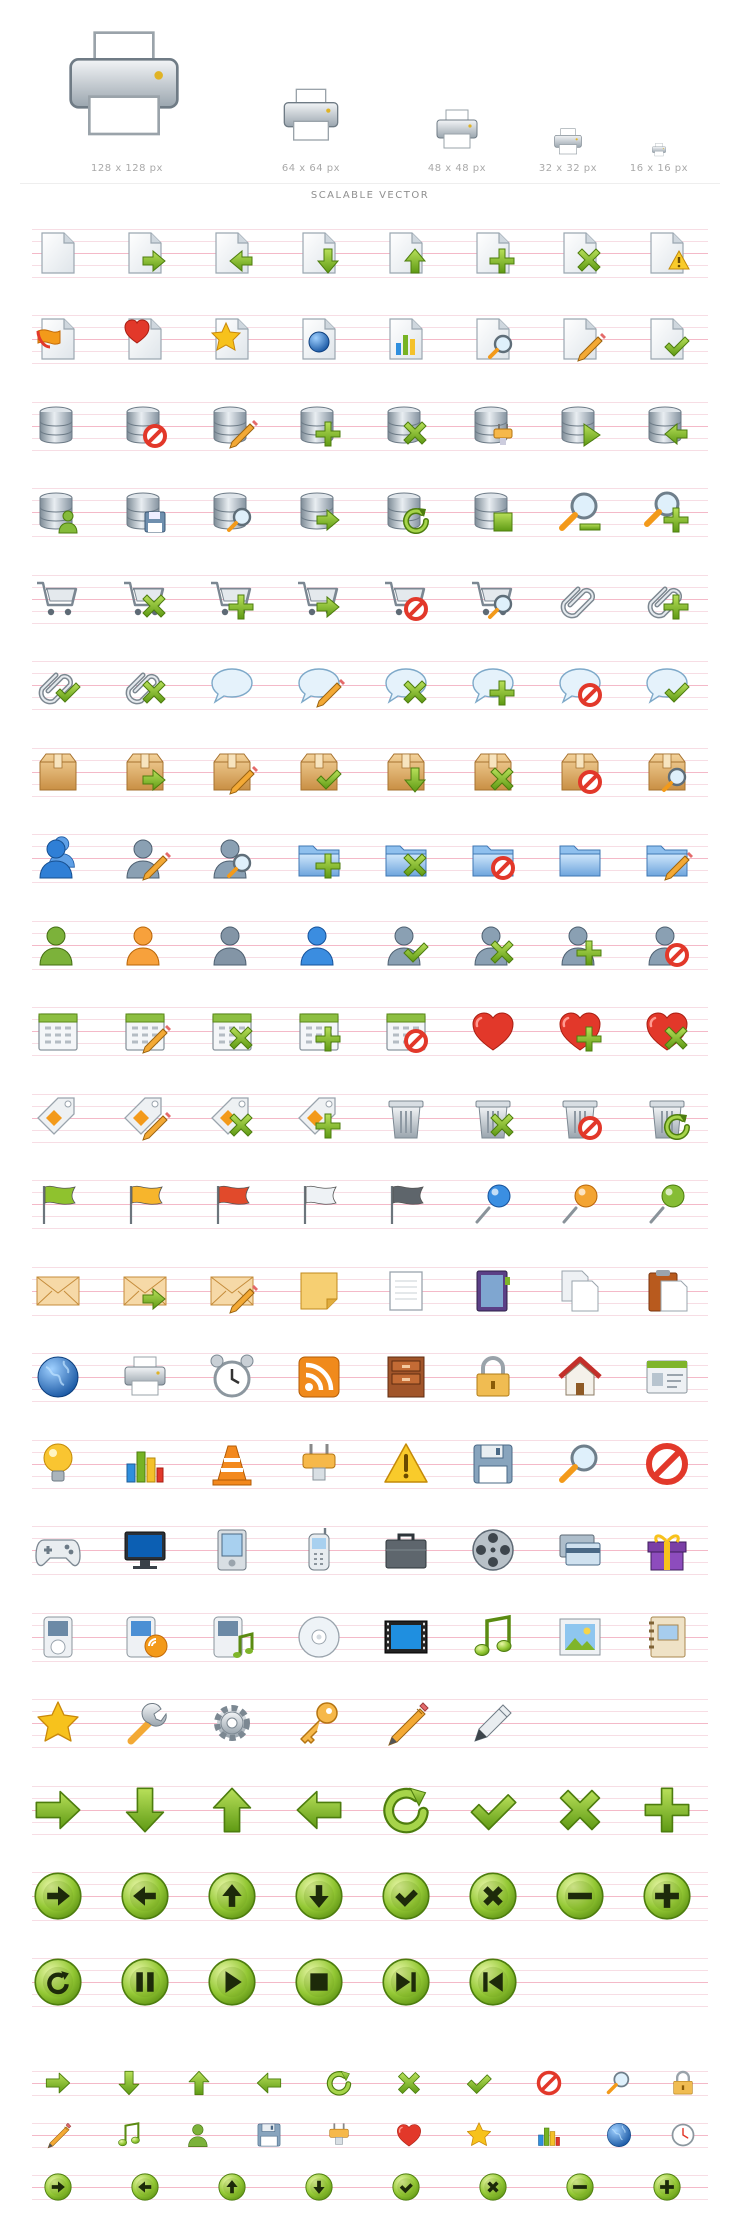  I want to click on rss-icon, so click(319, 1377).